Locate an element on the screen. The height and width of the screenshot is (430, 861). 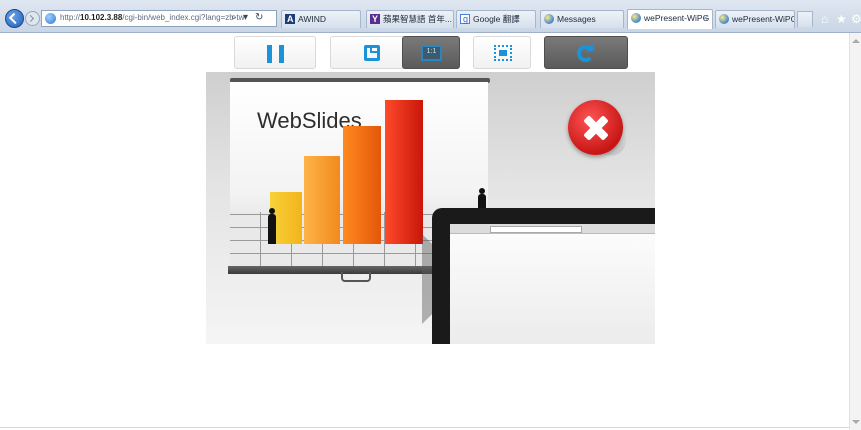
forward-arrow-icon is located at coordinates (32, 18).